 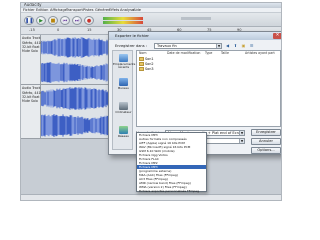 What do you see at coordinates (32, 30) in the screenshot?
I see `tick-label: -15` at bounding box center [32, 30].